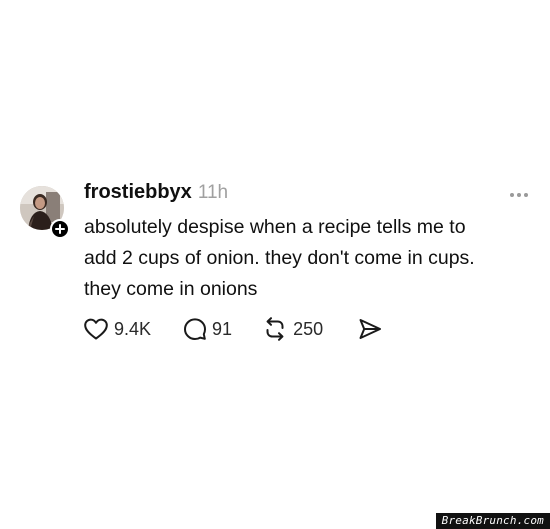  What do you see at coordinates (195, 329) in the screenshot?
I see `comment-icon` at bounding box center [195, 329].